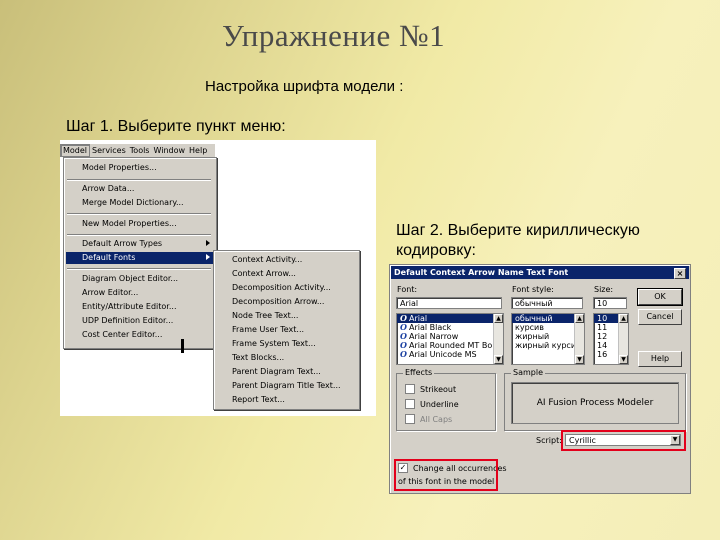 The width and height of the screenshot is (720, 540). Describe the element at coordinates (579, 339) in the screenshot. I see `style-list-scrollbar: ▲ ▼` at that location.